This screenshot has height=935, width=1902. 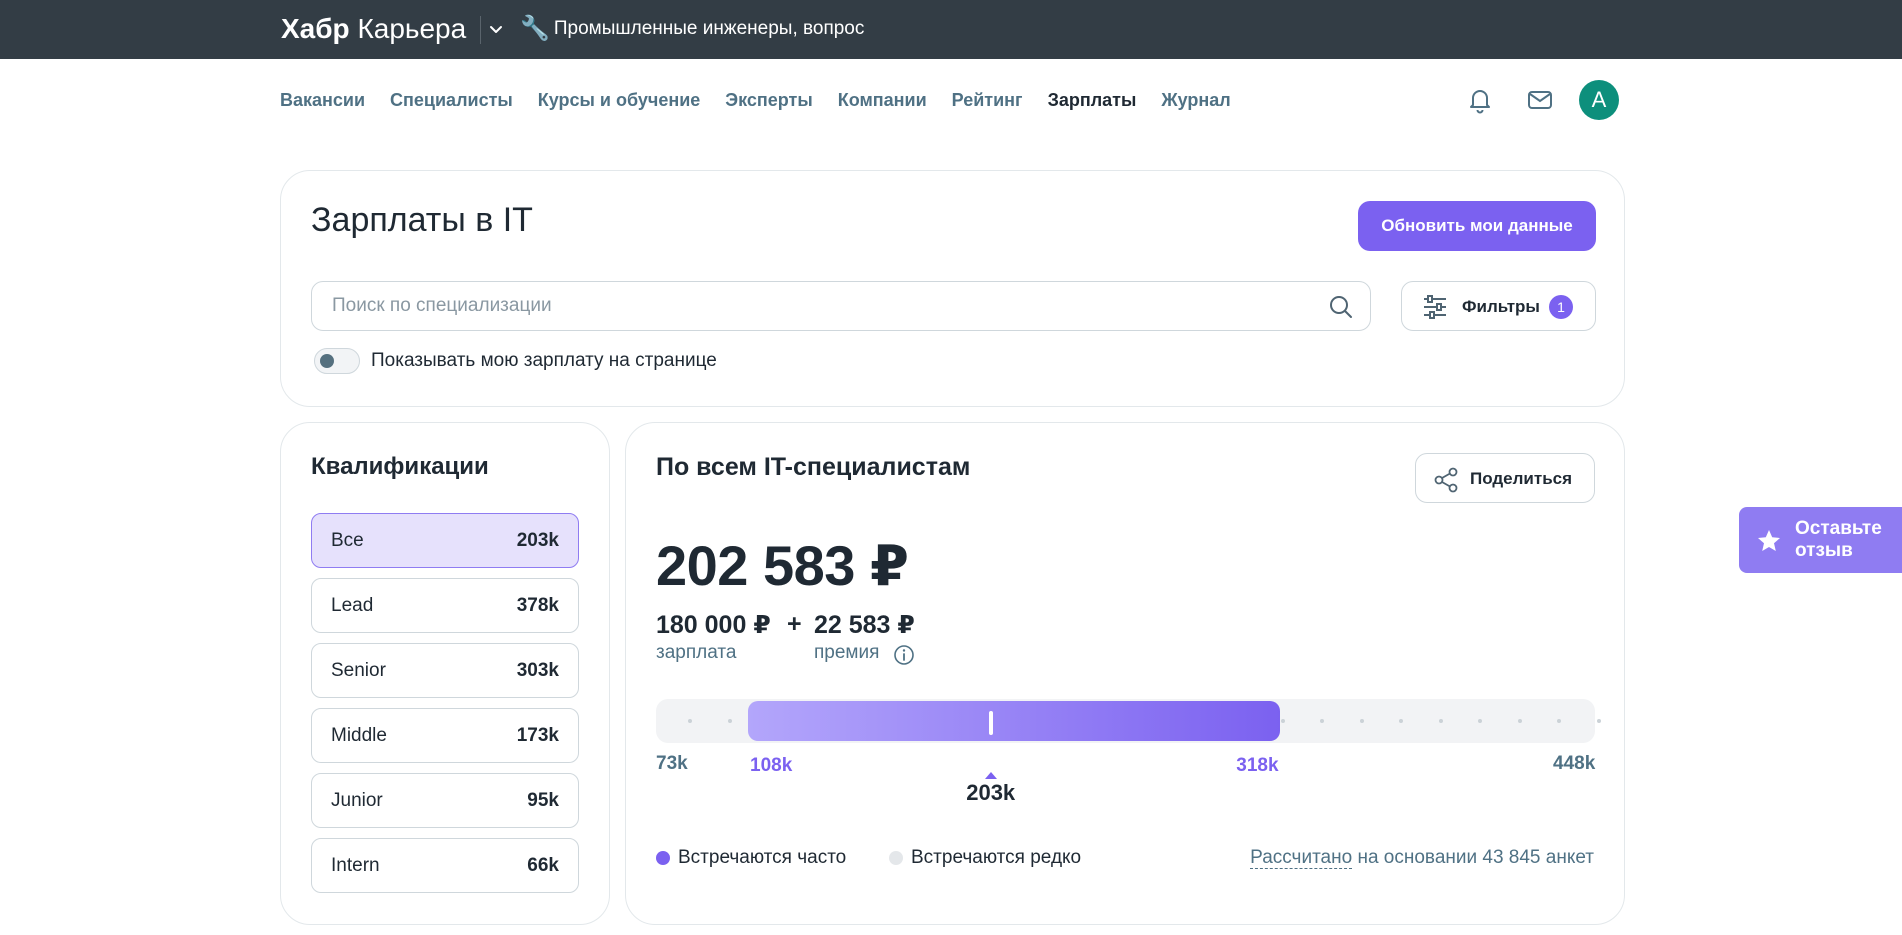 What do you see at coordinates (445, 605) in the screenshot?
I see `qualification-item-lead: Lead 378k` at bounding box center [445, 605].